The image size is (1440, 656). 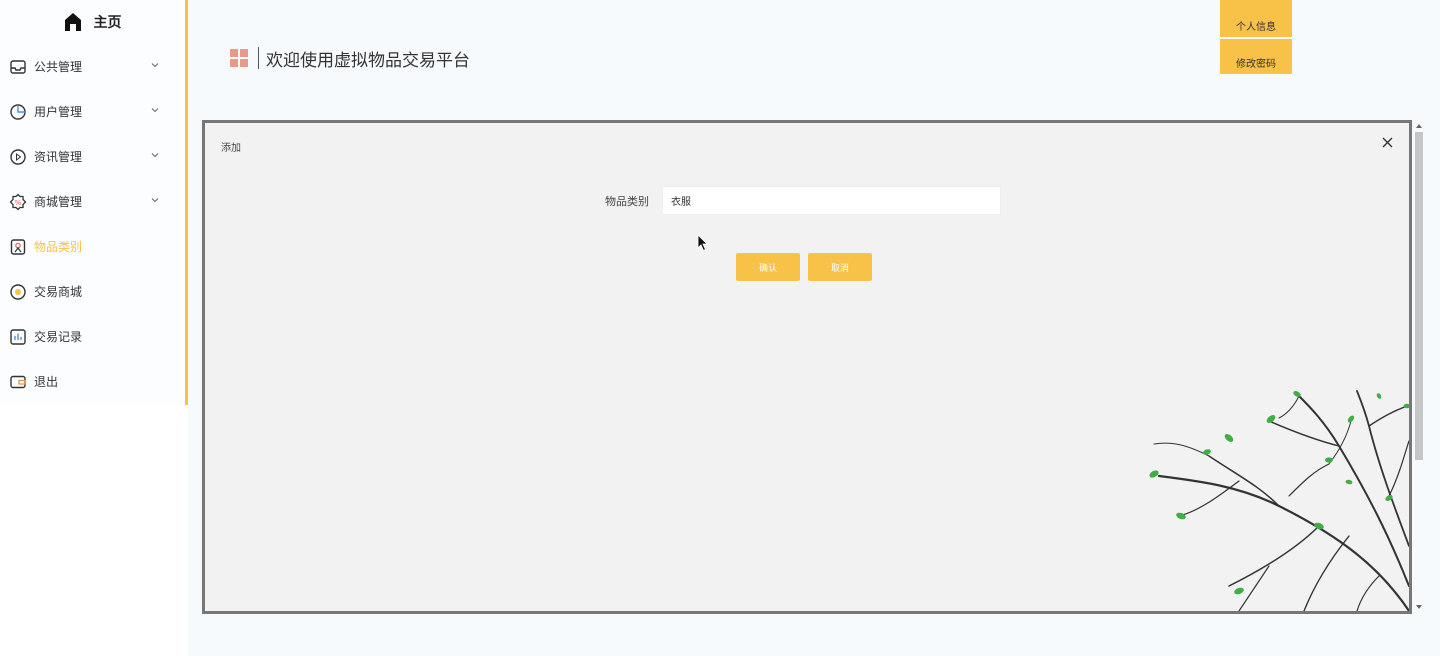 What do you see at coordinates (107, 23) in the screenshot?
I see `home-label: 主页` at bounding box center [107, 23].